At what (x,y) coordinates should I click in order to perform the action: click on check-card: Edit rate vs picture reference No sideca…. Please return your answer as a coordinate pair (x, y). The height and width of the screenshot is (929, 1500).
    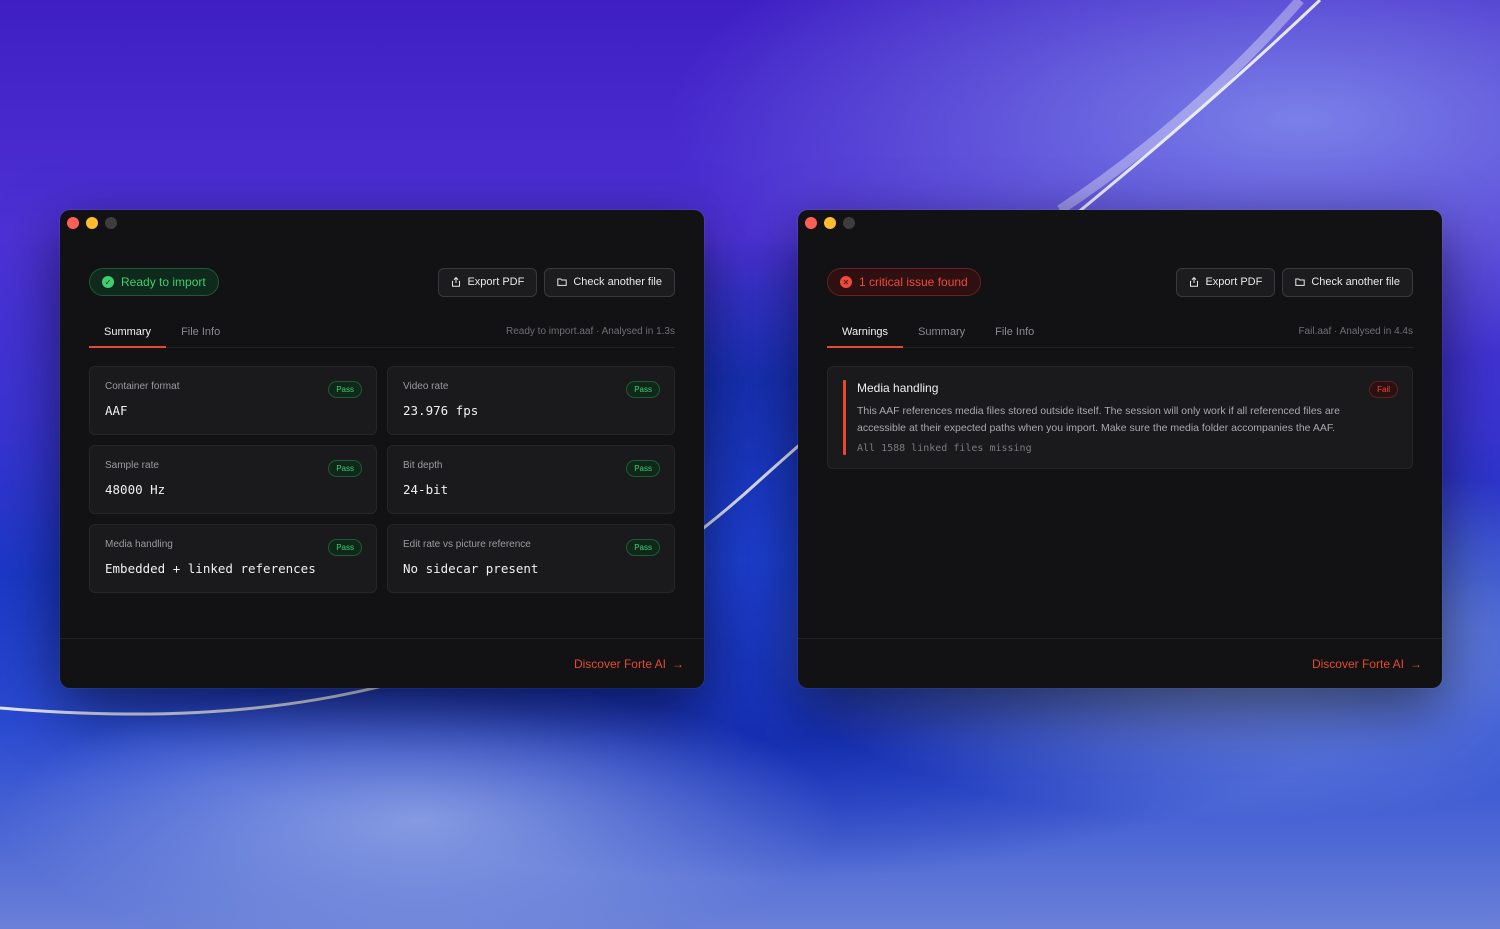
    Looking at the image, I should click on (531, 558).